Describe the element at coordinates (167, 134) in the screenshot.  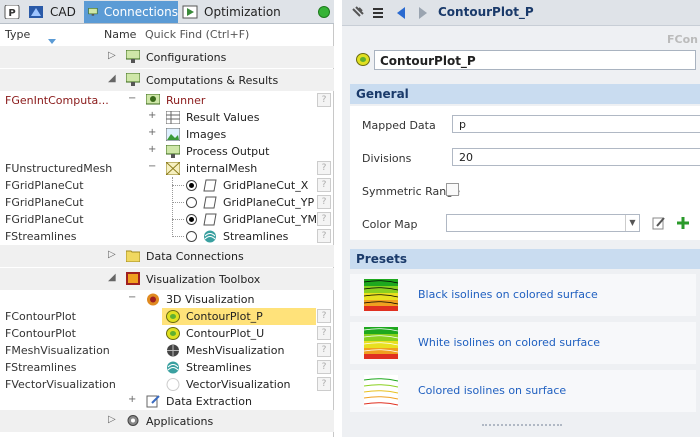
I see `tree-item-images: + Images` at that location.